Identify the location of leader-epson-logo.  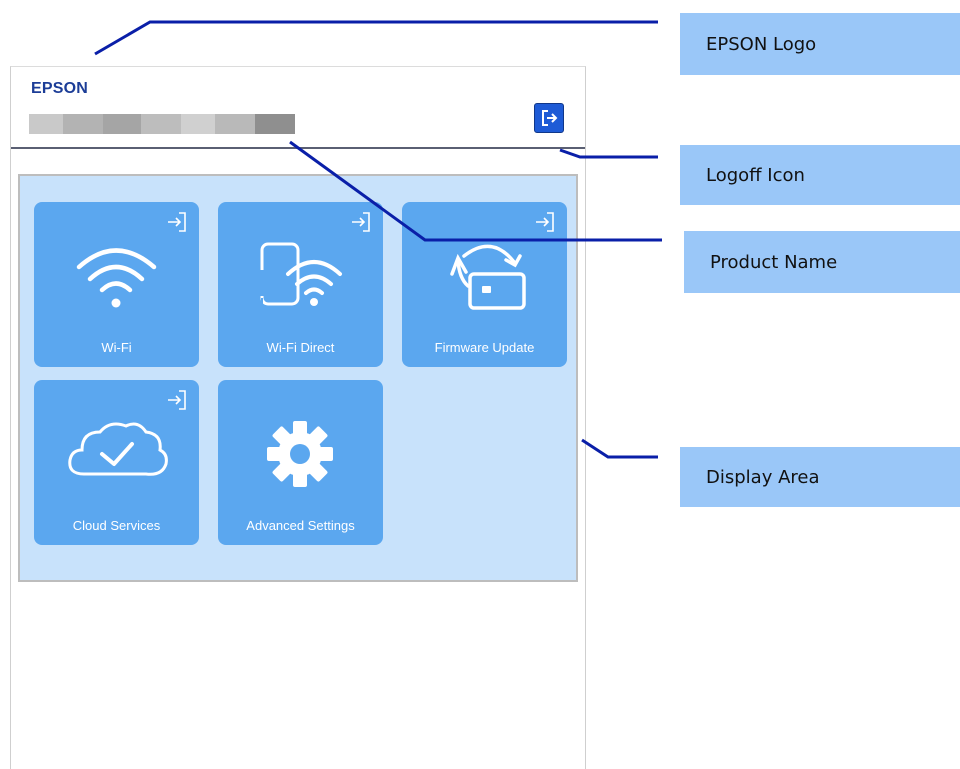
(376, 38).